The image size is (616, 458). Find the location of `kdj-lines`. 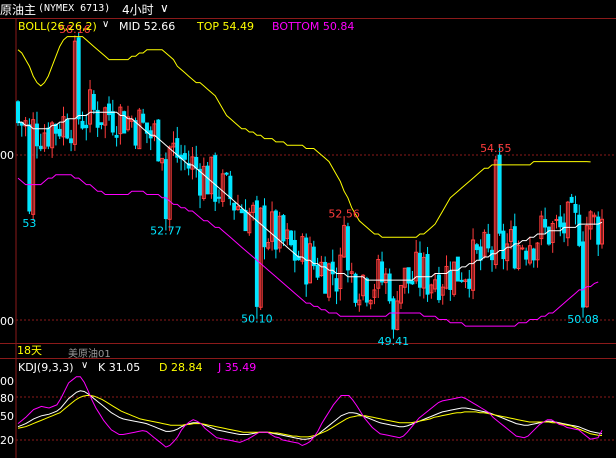

kdj-lines is located at coordinates (310, 412).